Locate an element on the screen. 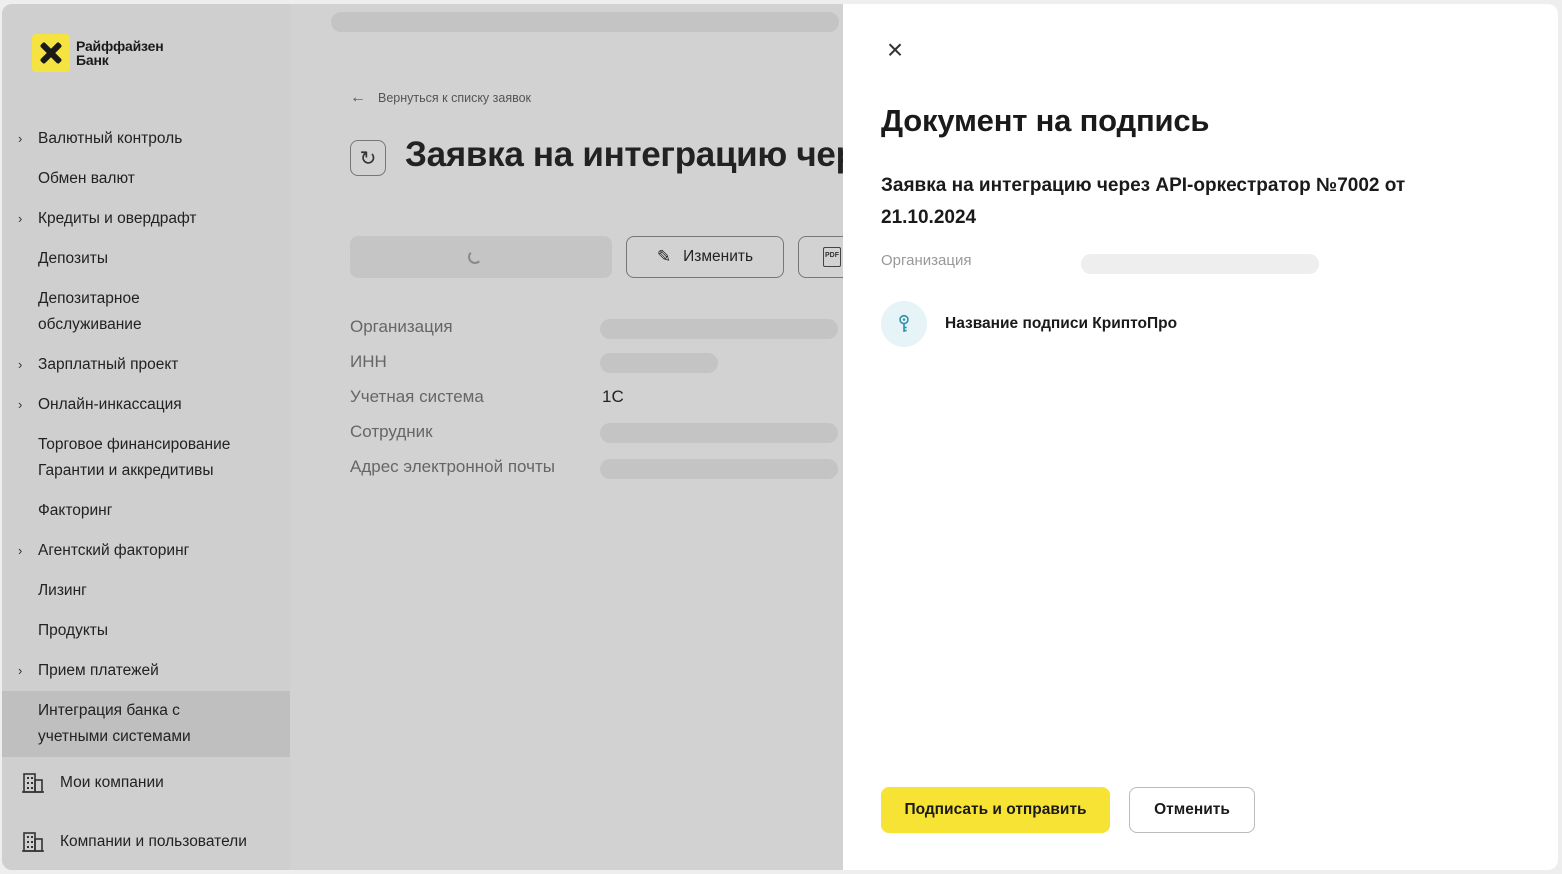  refresh-icon: ↻ is located at coordinates (368, 158).